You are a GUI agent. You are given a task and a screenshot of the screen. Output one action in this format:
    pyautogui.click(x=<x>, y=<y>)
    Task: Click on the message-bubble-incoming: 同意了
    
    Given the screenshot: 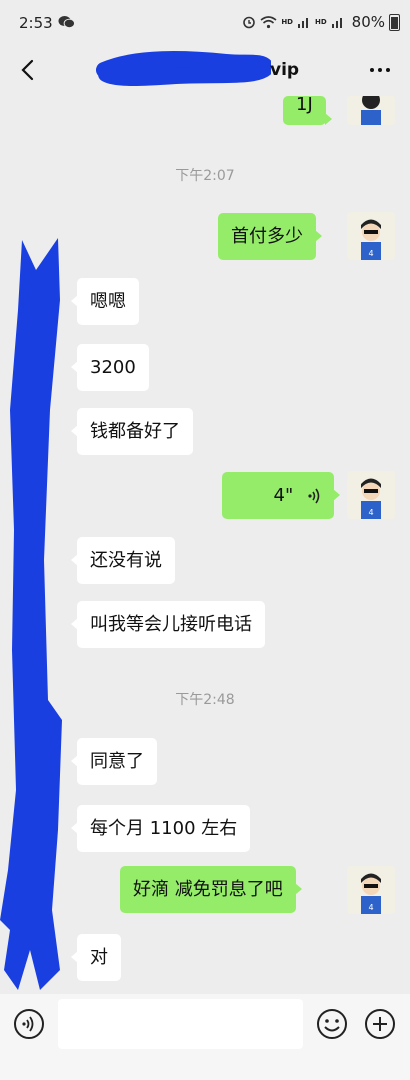 What is the action you would take?
    pyautogui.click(x=114, y=761)
    